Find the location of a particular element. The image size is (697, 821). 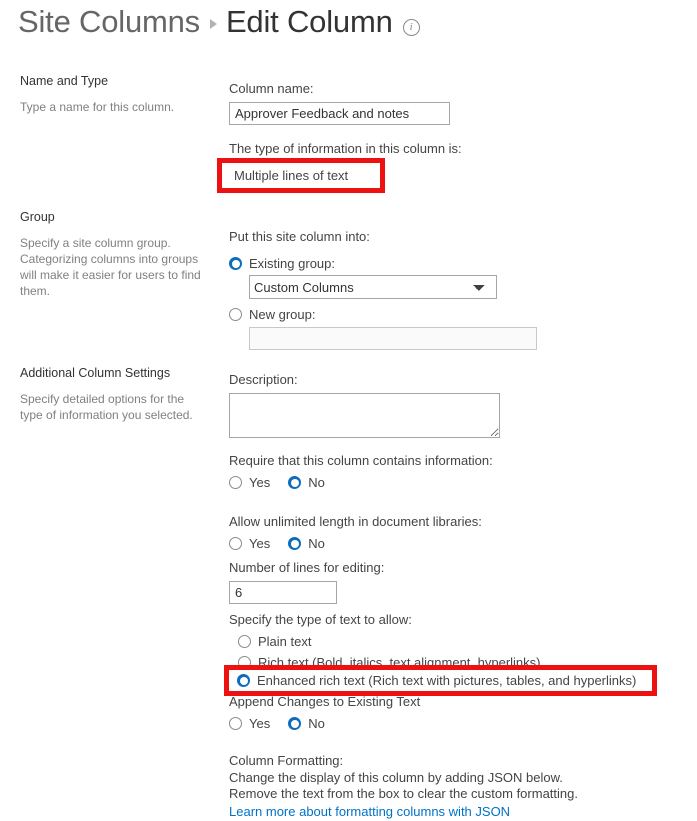

append-yes-option: Yes is located at coordinates (249, 723).